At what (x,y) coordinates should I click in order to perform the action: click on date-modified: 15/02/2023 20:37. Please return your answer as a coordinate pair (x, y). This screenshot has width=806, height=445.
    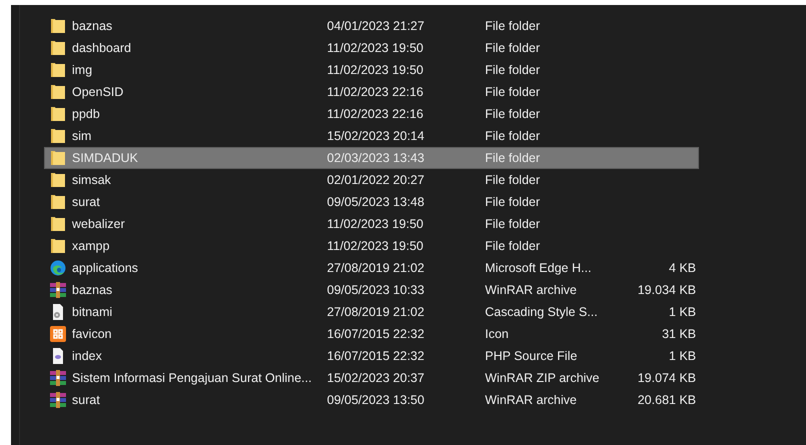
    Looking at the image, I should click on (376, 378).